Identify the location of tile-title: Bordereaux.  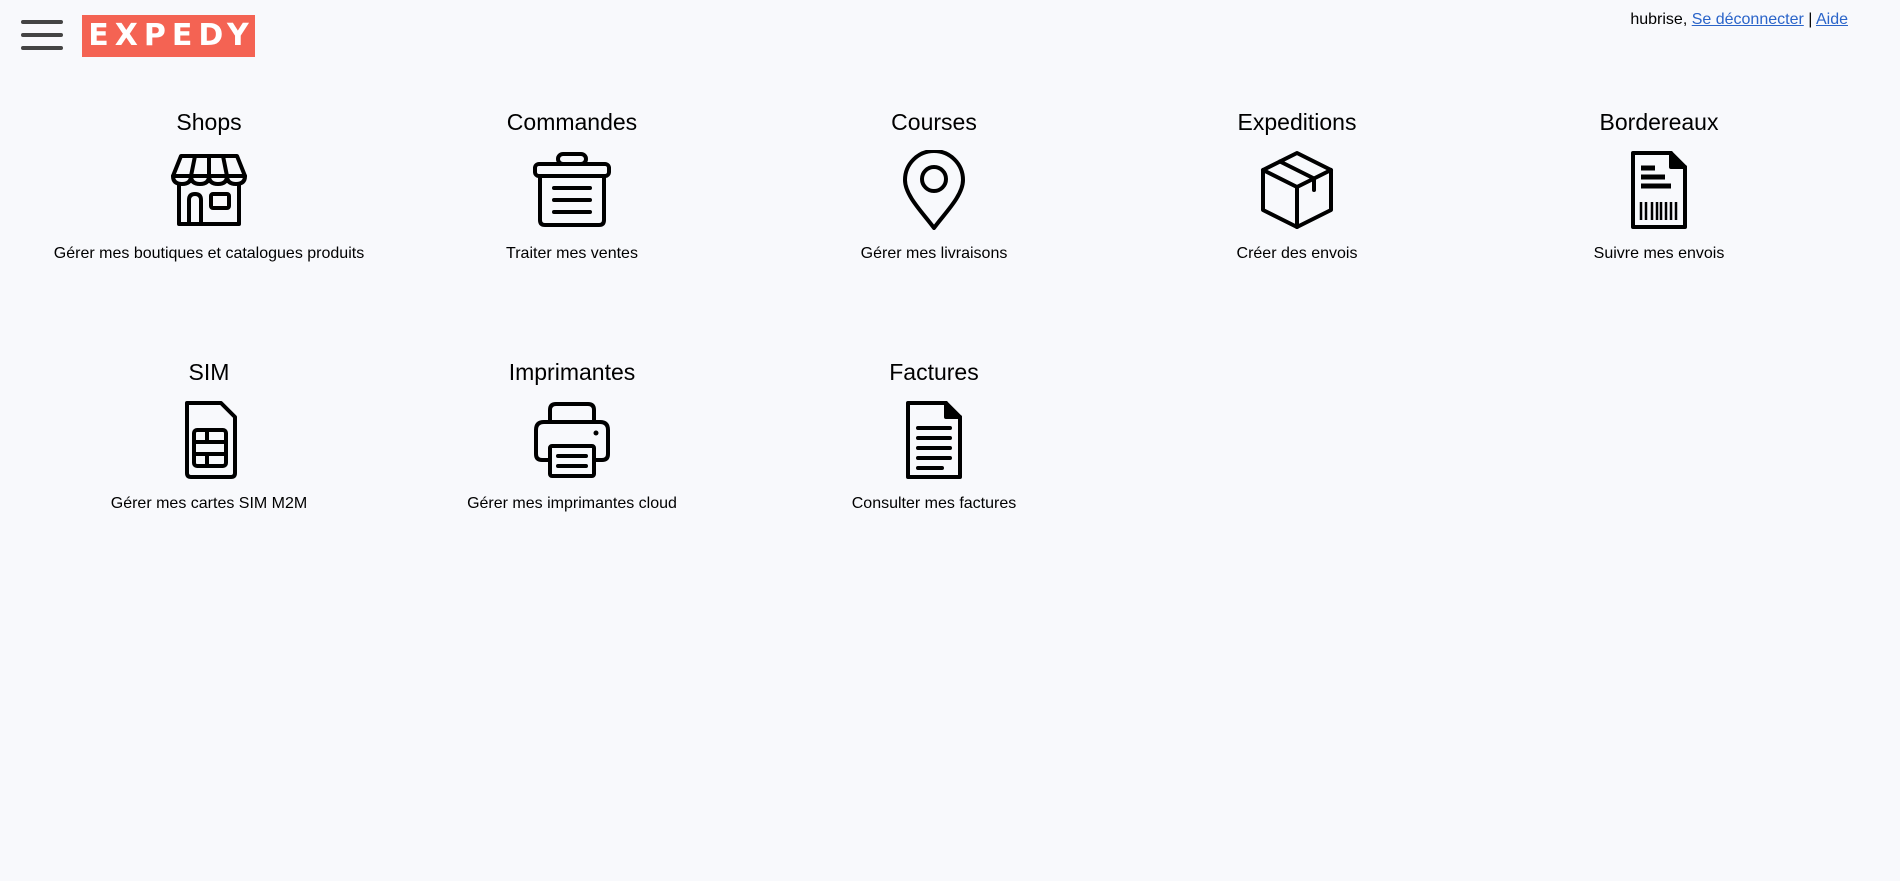
(1659, 122).